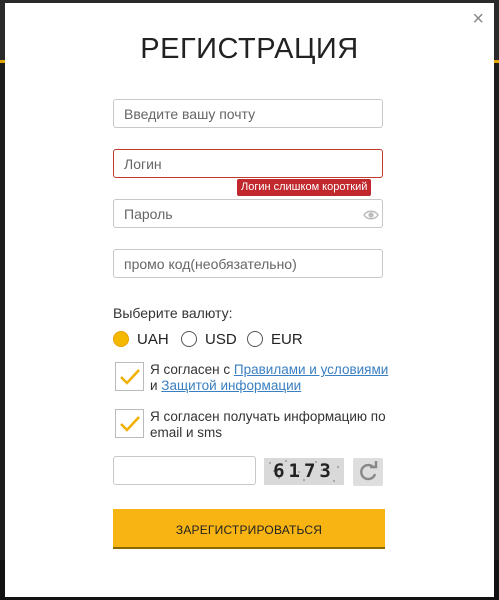 The image size is (499, 600). I want to click on captcha-image: 6173, so click(304, 471).